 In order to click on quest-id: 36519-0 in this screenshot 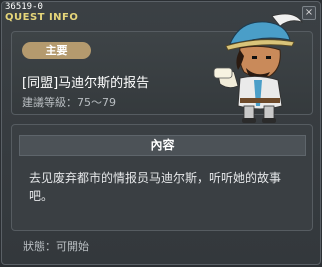, I will do `click(24, 7)`.